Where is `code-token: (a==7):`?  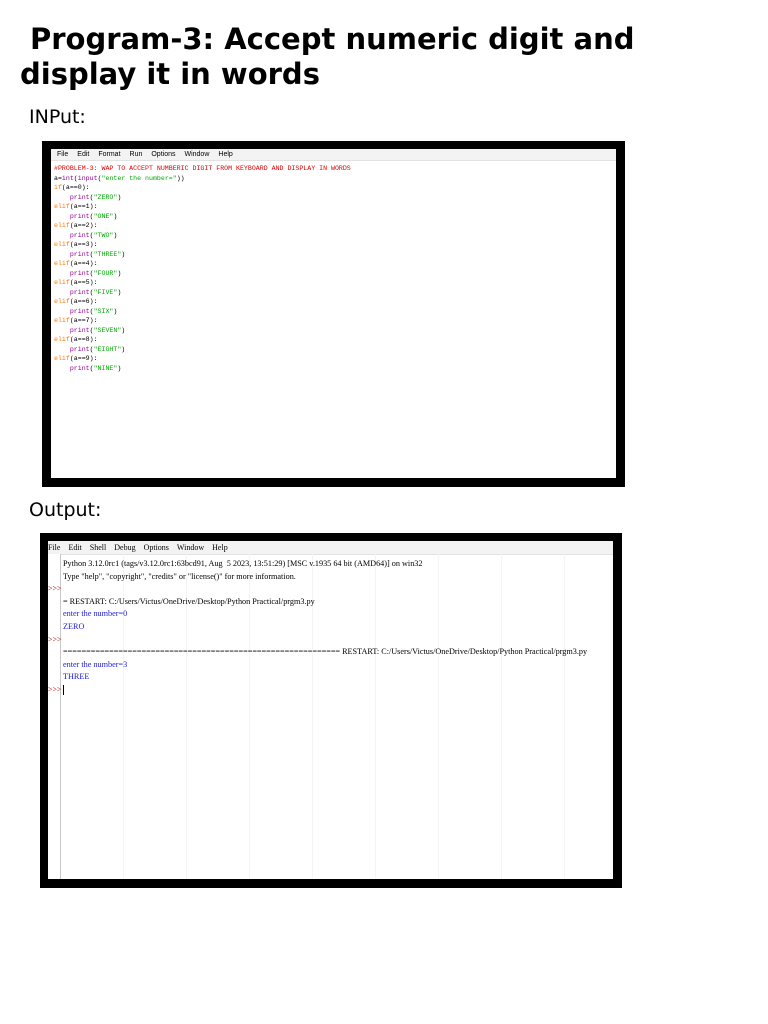
code-token: (a==7): is located at coordinates (83, 320).